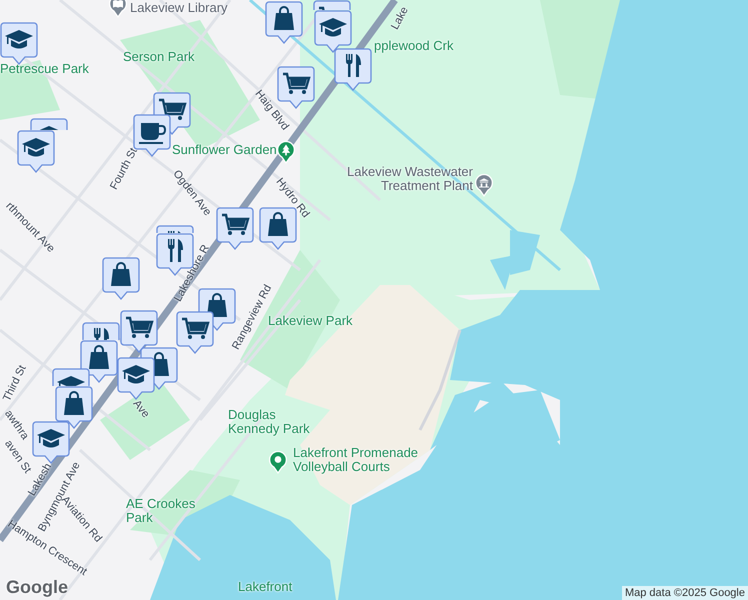  What do you see at coordinates (286, 152) in the screenshot?
I see `tree-pin-icon` at bounding box center [286, 152].